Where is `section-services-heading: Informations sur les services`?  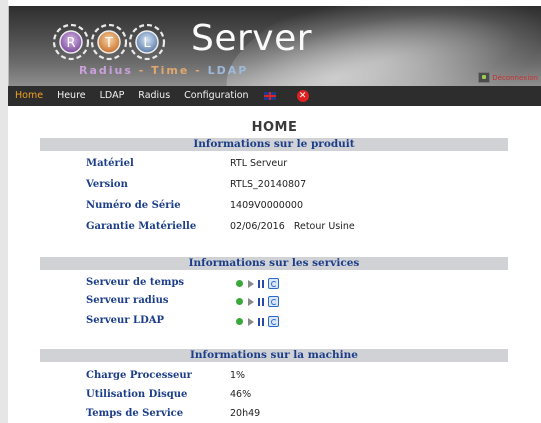 section-services-heading: Informations sur les services is located at coordinates (274, 263).